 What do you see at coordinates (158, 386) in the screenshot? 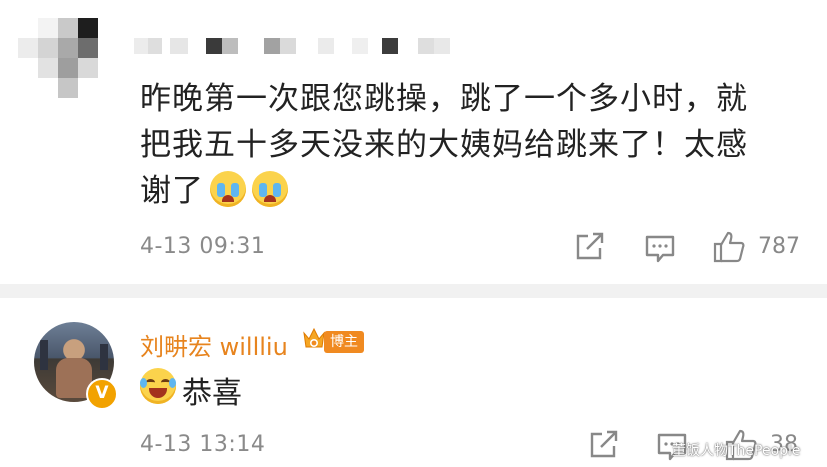
I see `laughing-tears-icon` at bounding box center [158, 386].